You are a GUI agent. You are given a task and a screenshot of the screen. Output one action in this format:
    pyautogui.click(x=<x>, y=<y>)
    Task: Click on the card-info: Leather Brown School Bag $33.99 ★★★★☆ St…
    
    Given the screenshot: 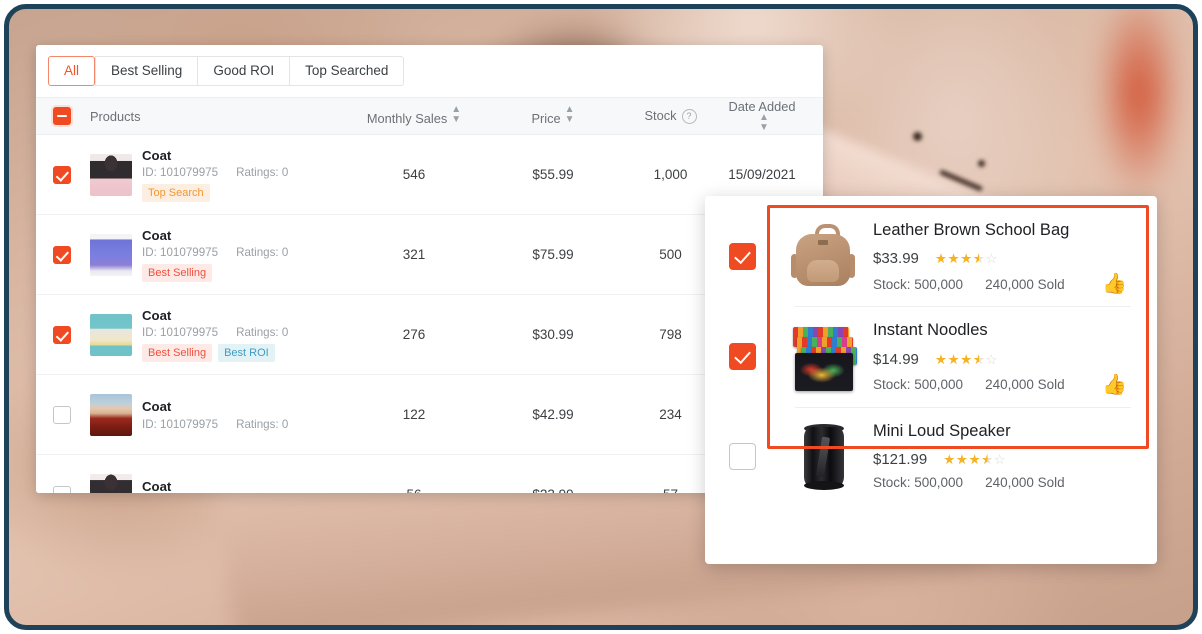 What is the action you would take?
    pyautogui.click(x=1003, y=256)
    